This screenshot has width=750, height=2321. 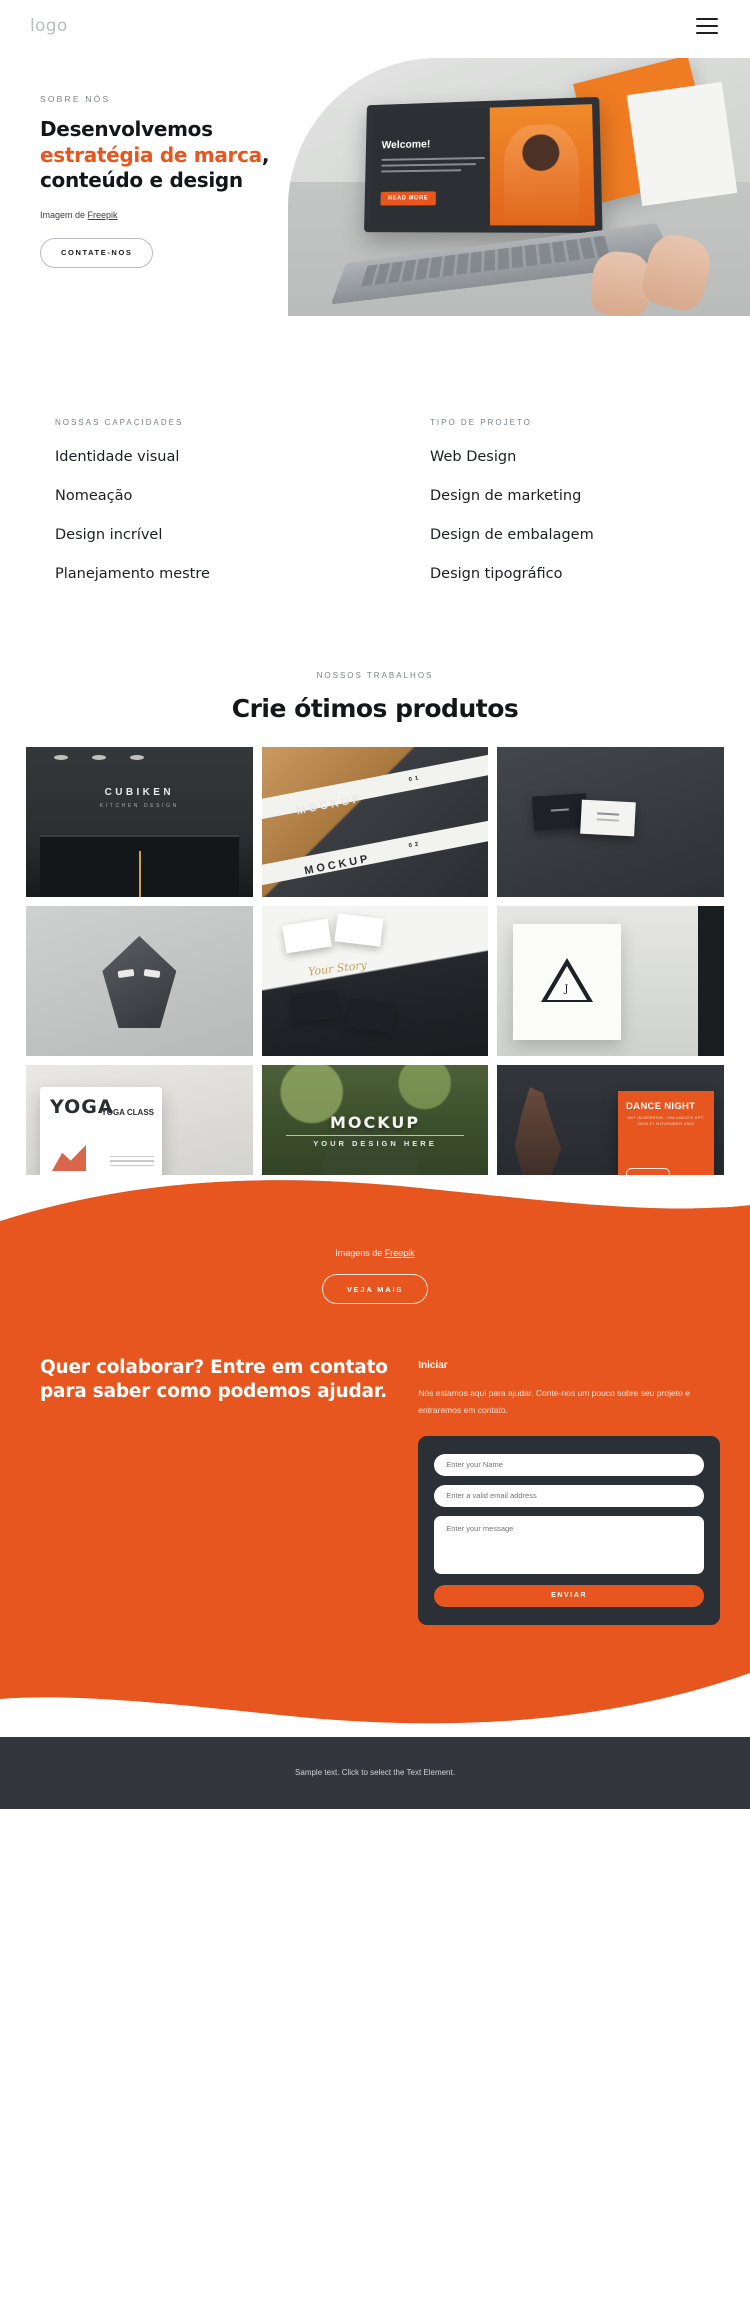 I want to click on see-more-button: VEJA MAIS, so click(x=375, y=1289).